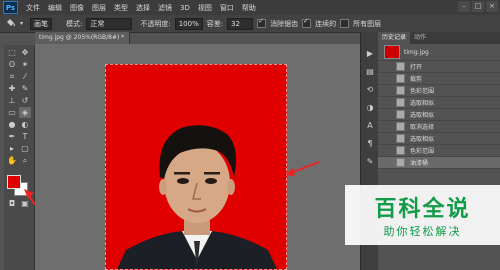  Describe the element at coordinates (439, 38) in the screenshot. I see `panel-tabs: 历史记录 动作` at that location.